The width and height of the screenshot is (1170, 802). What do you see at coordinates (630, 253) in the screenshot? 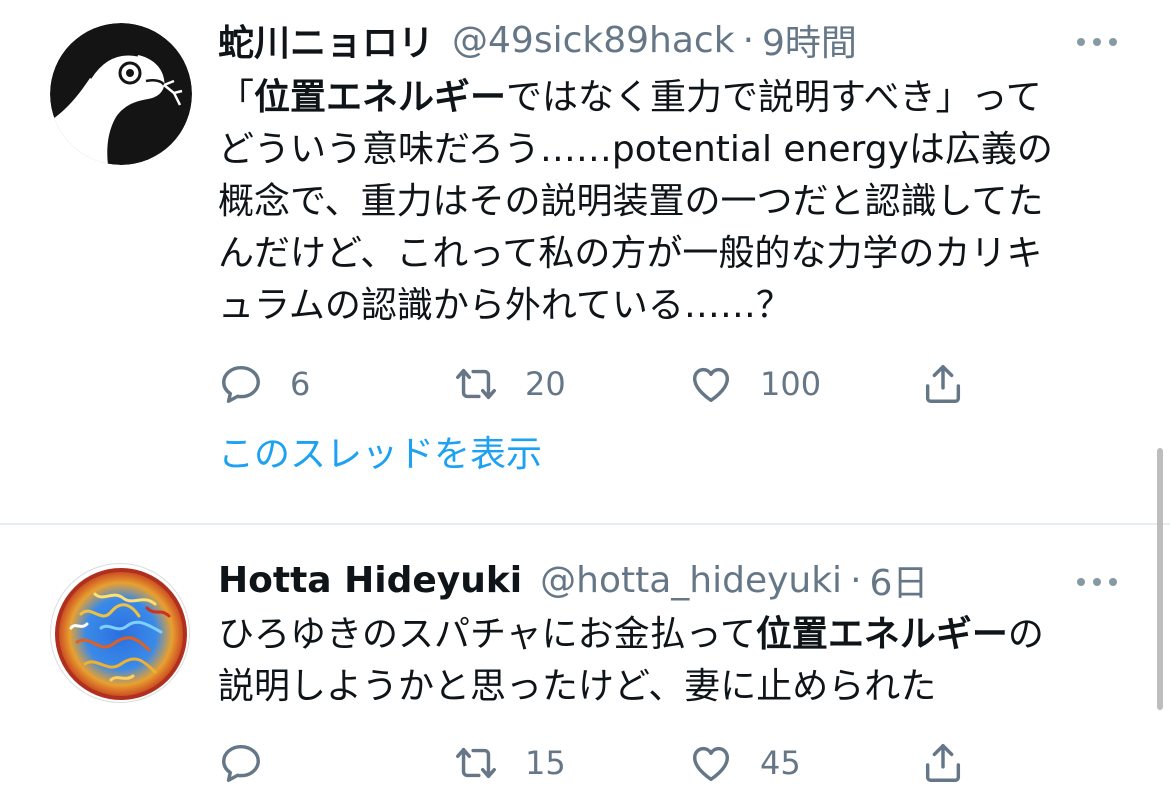
I see `tweet-text-line: んだけど、これって私の方が一般的な力学のカリキ` at bounding box center [630, 253].